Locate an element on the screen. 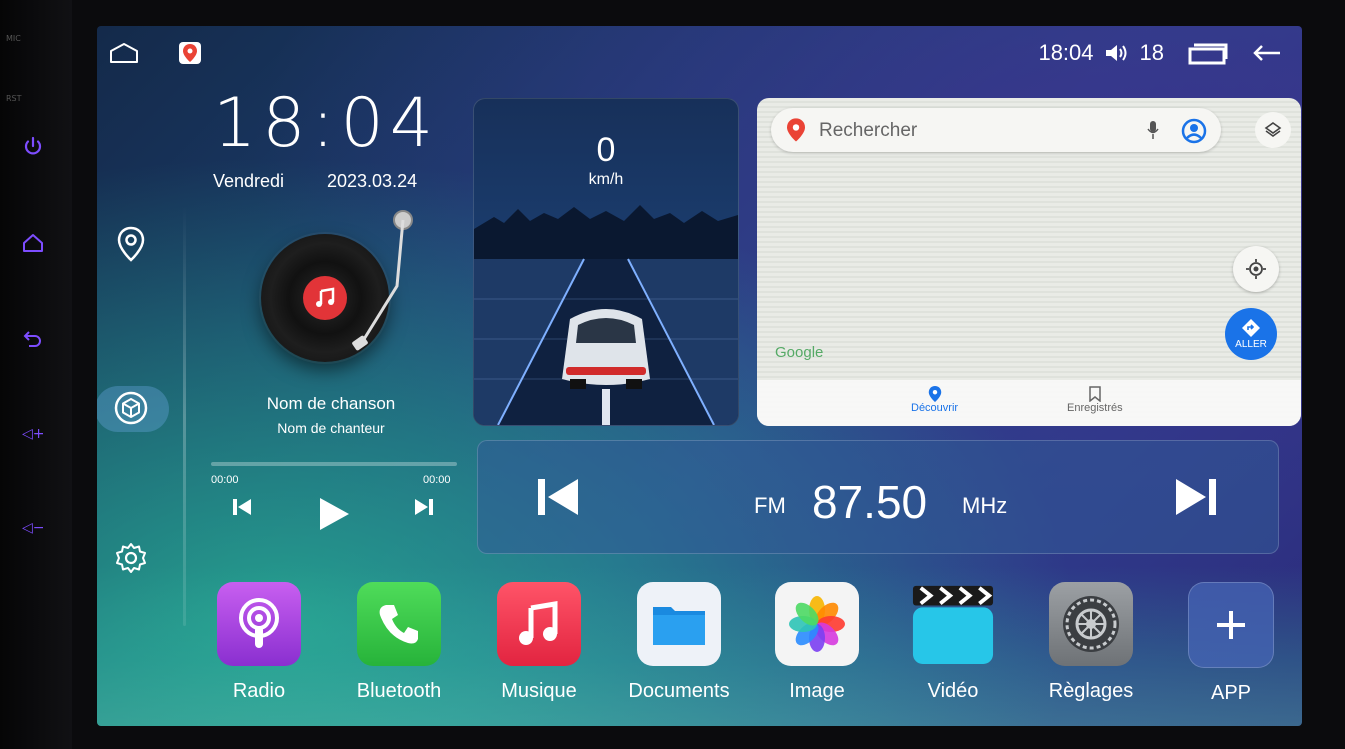  app-music-label: Musique is located at coordinates (539, 691).